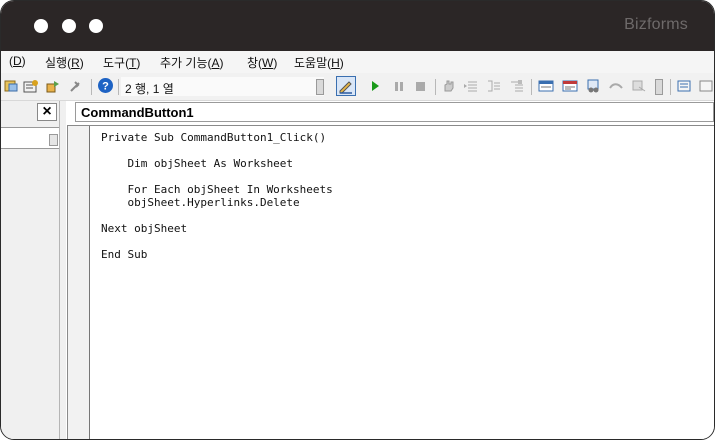  I want to click on project-panel: ×, so click(30, 270).